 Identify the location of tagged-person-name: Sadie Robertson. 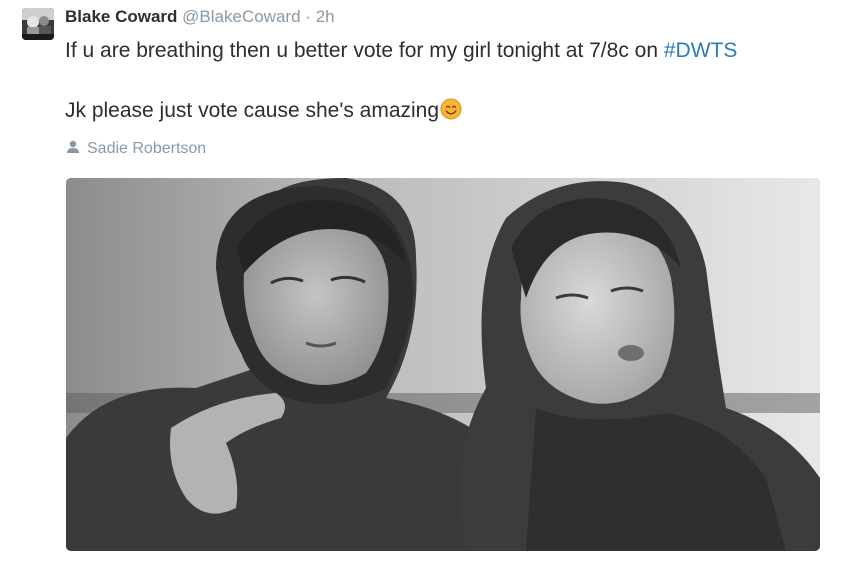
(147, 148).